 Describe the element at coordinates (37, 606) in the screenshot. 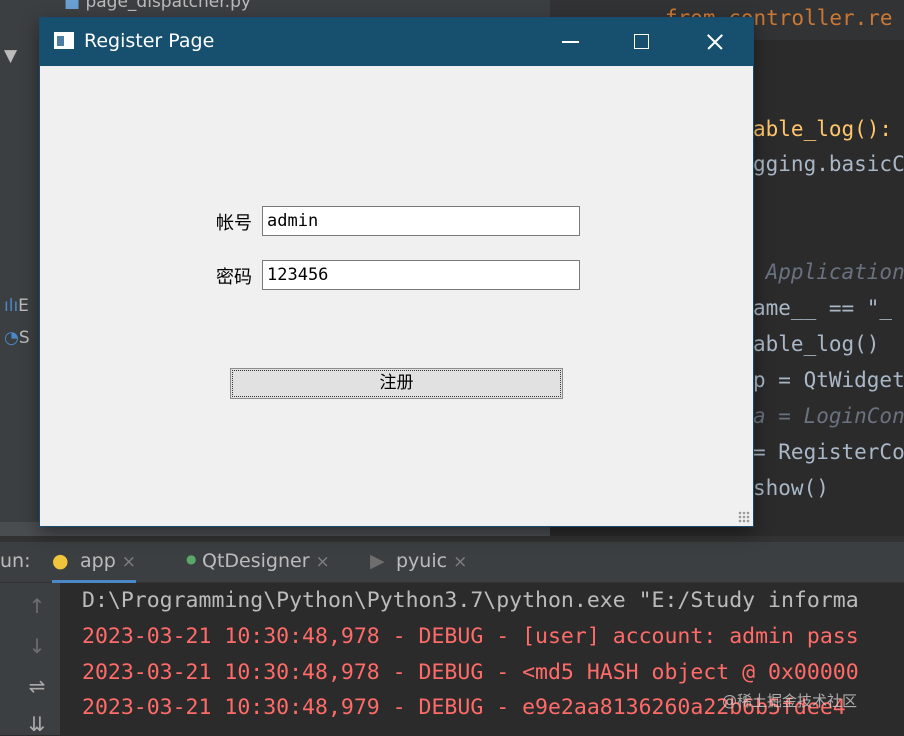

I see `arrow-up-icon: ↑` at that location.